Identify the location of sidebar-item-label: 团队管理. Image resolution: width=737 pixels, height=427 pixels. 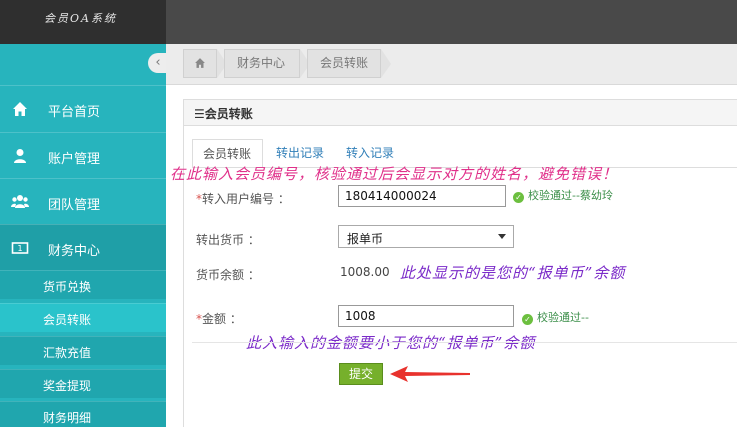
(74, 205).